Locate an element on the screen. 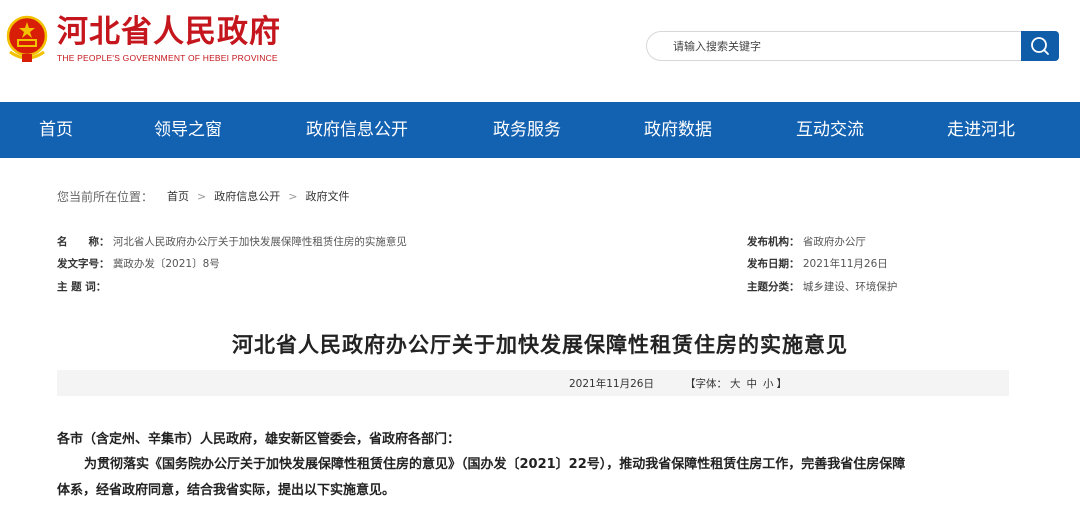  nav-item-leaders: 领导之窗 is located at coordinates (188, 130).